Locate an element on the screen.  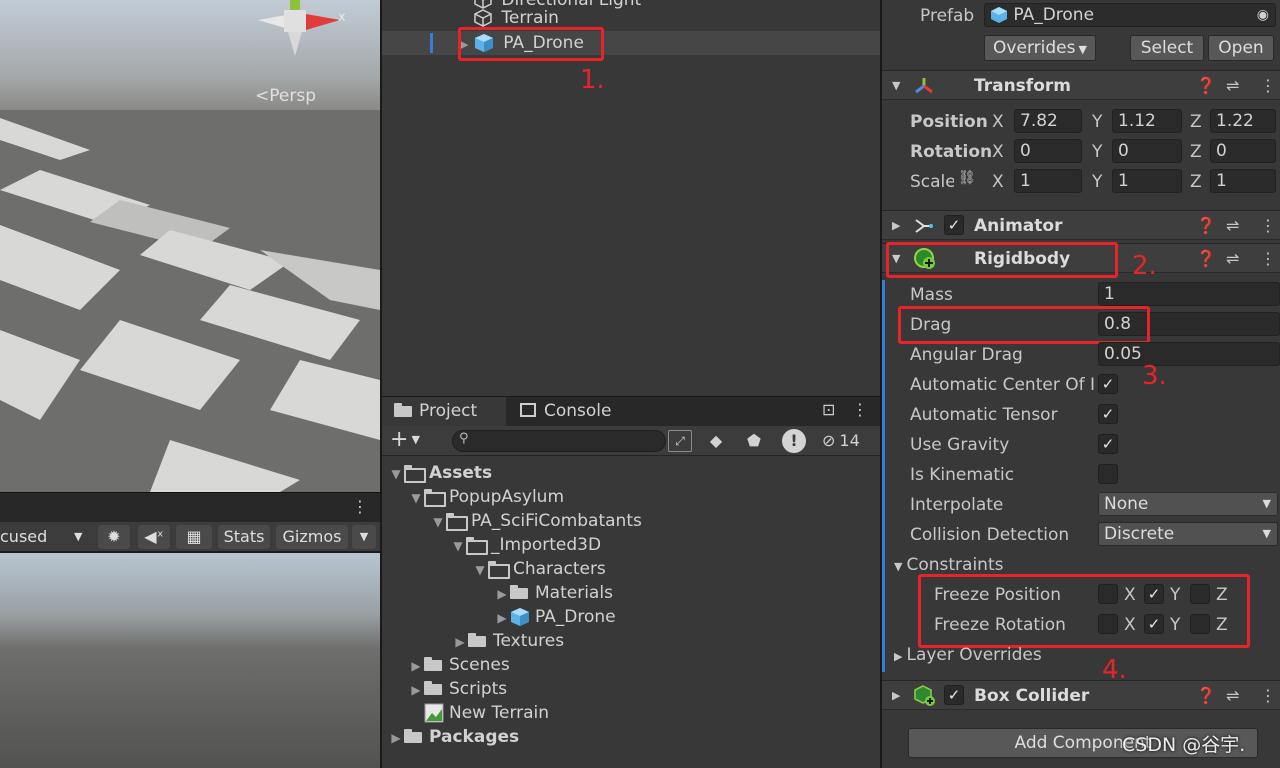
stats-button: Stats is located at coordinates (244, 537).